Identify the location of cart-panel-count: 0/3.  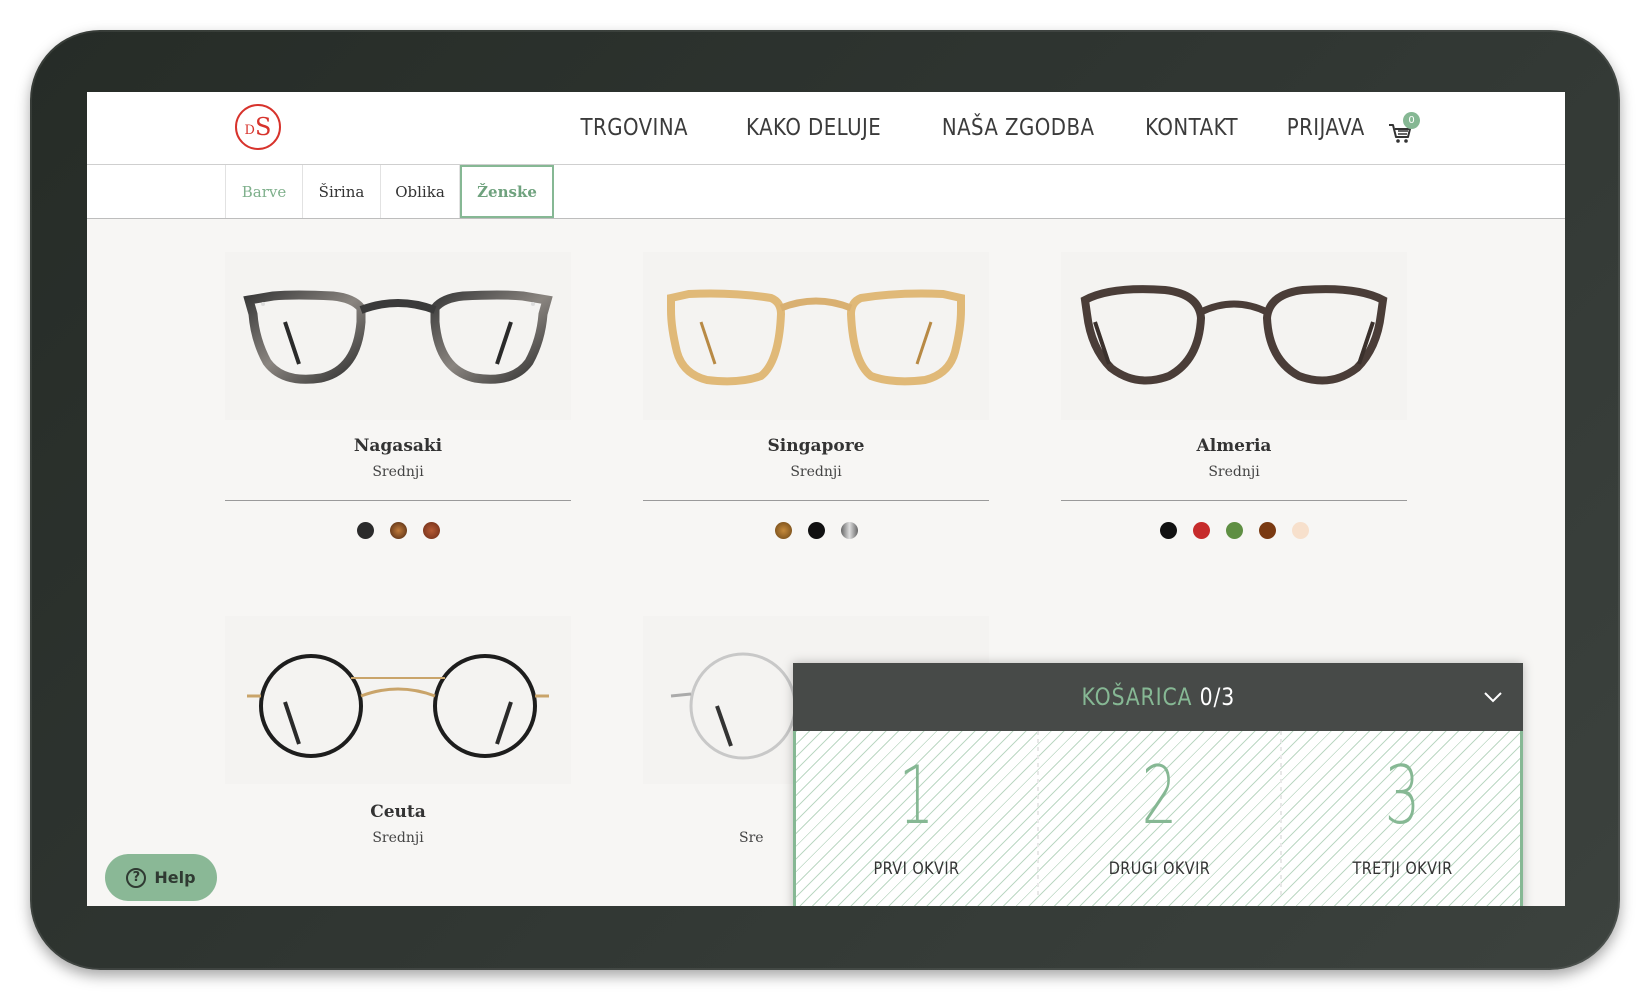
(1217, 697).